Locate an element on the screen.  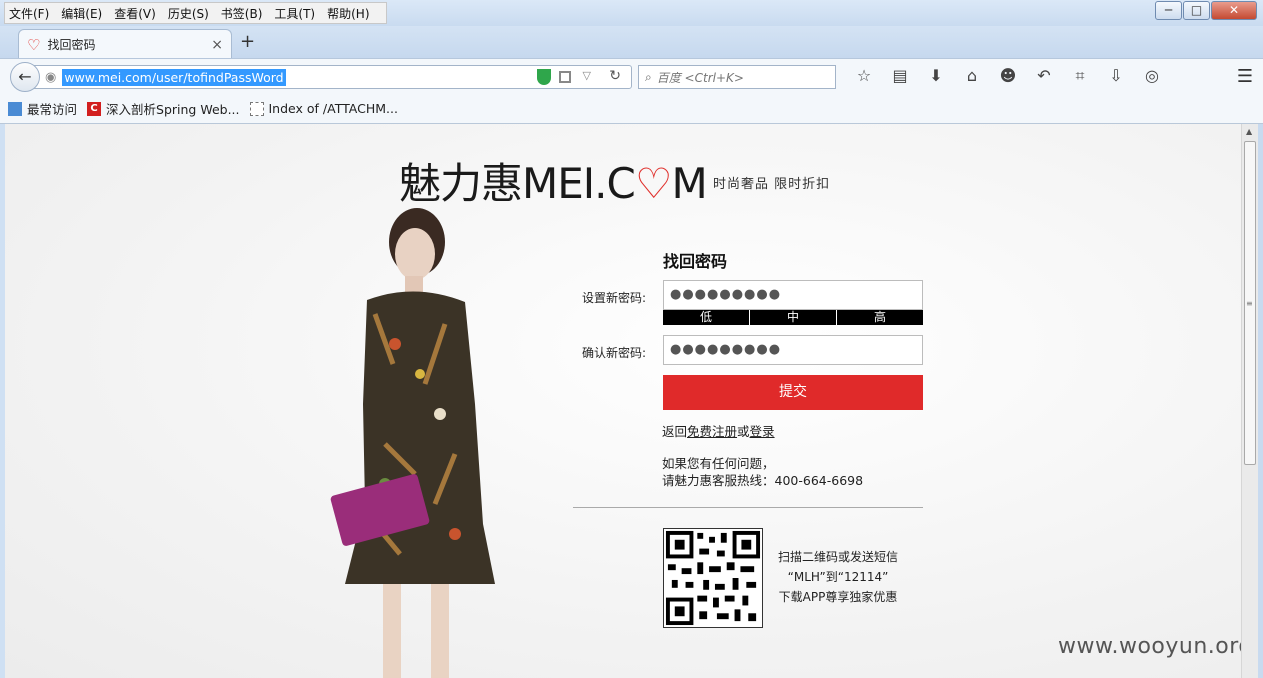
strength-high: 高 is located at coordinates (879, 317).